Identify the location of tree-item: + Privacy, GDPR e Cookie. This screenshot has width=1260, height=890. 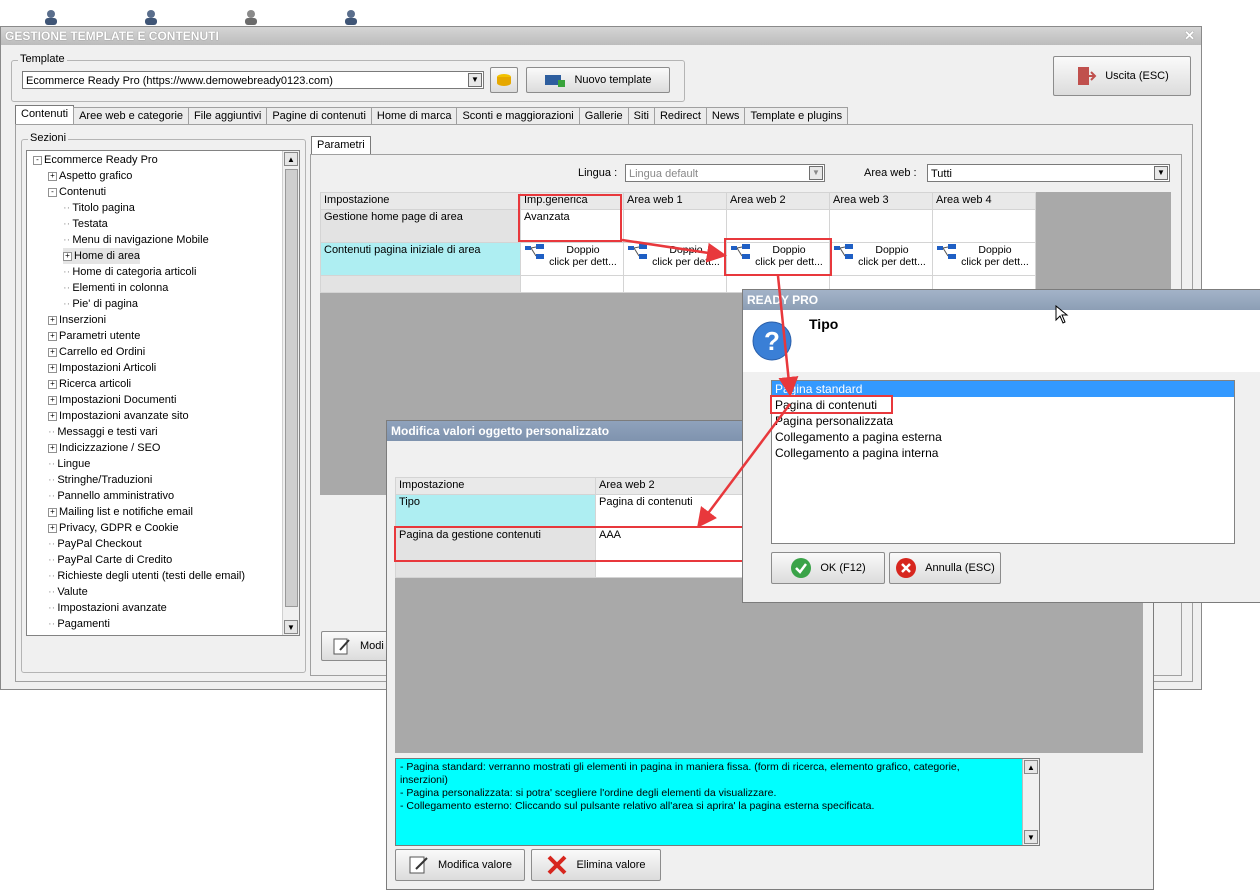
(113, 528).